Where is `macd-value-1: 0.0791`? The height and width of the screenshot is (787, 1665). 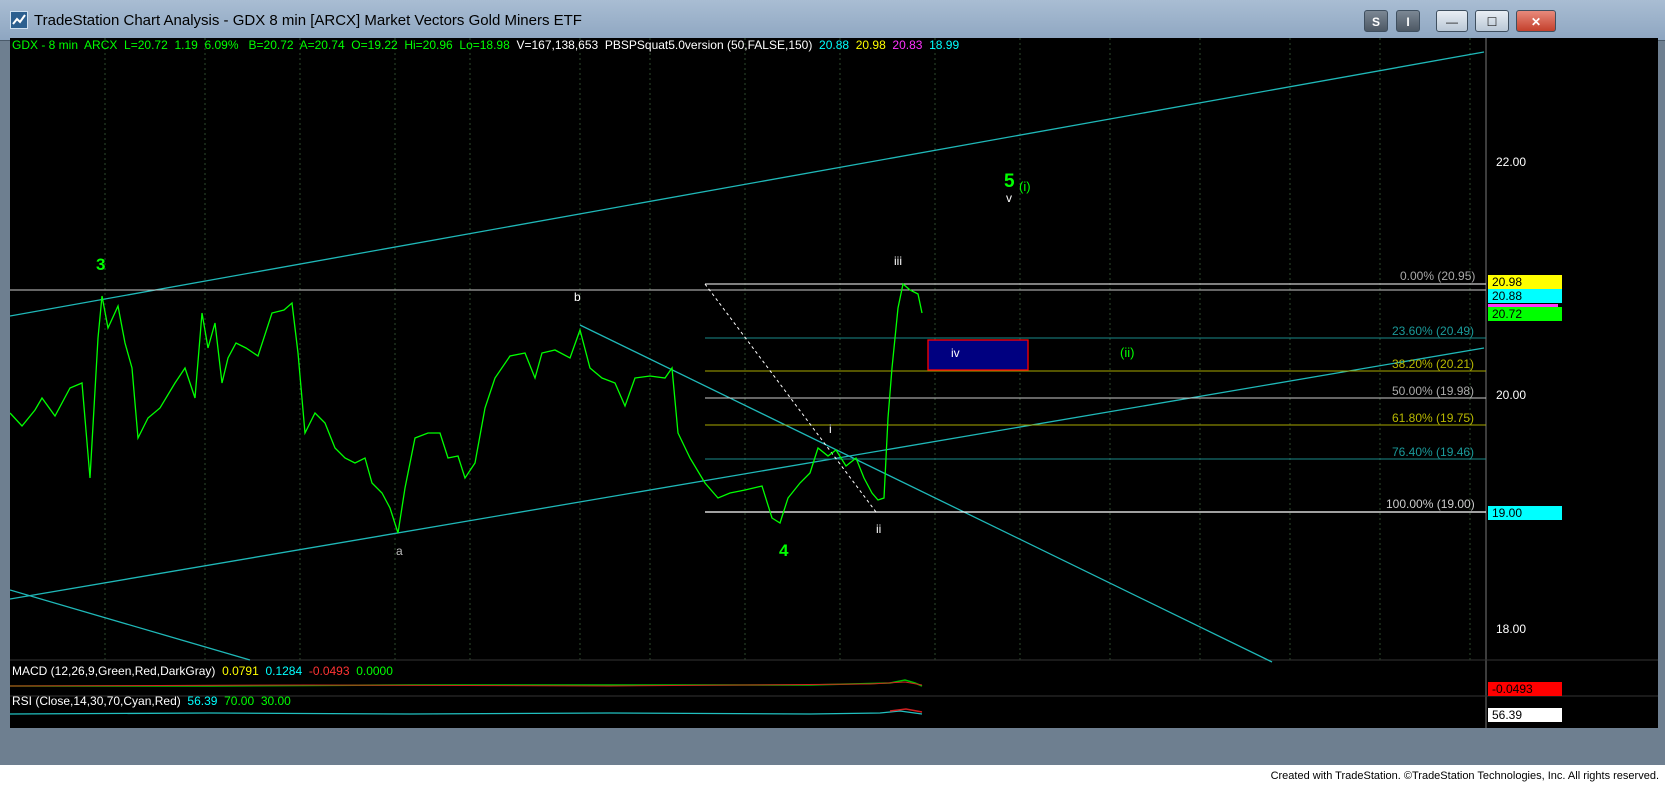 macd-value-1: 0.0791 is located at coordinates (240, 671).